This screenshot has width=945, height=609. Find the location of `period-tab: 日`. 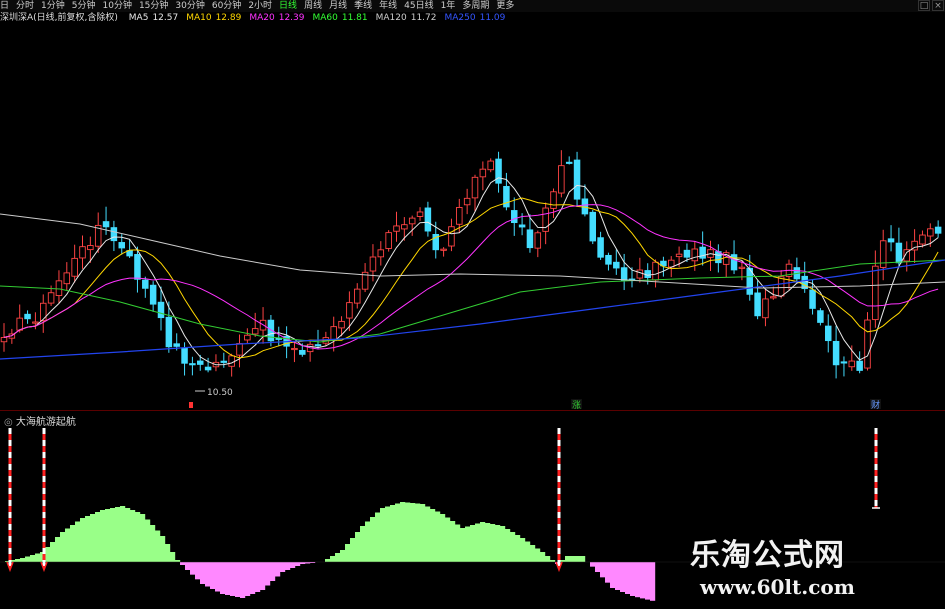

period-tab: 日 is located at coordinates (4, 6).